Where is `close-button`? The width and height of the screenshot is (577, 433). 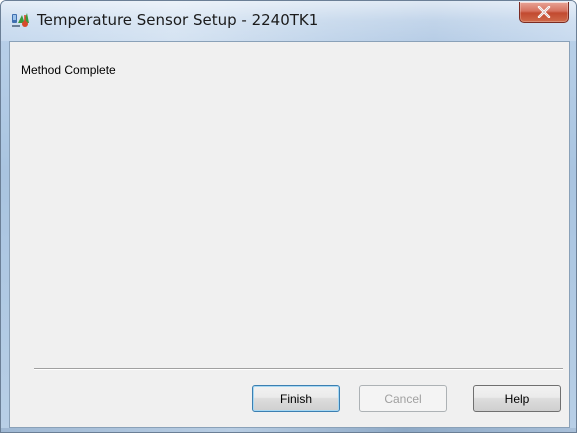 close-button is located at coordinates (544, 12).